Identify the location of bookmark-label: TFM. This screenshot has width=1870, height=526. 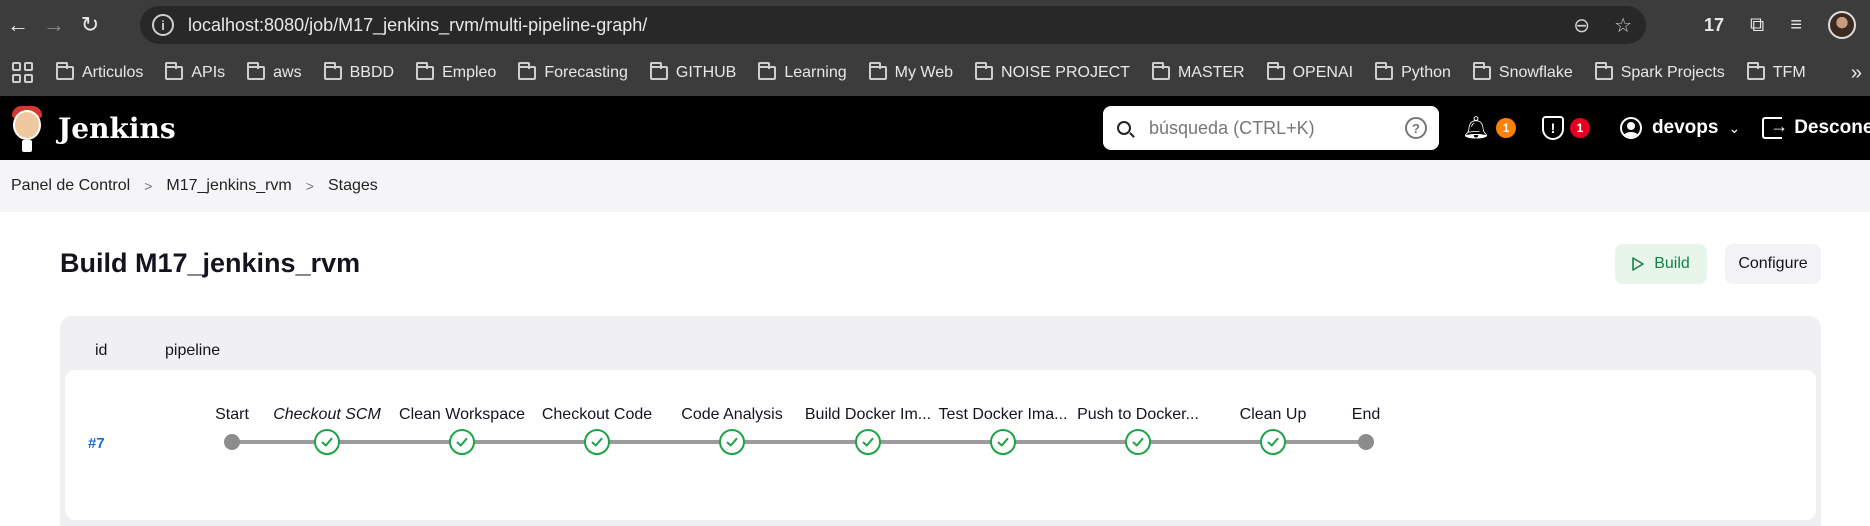
(1789, 72).